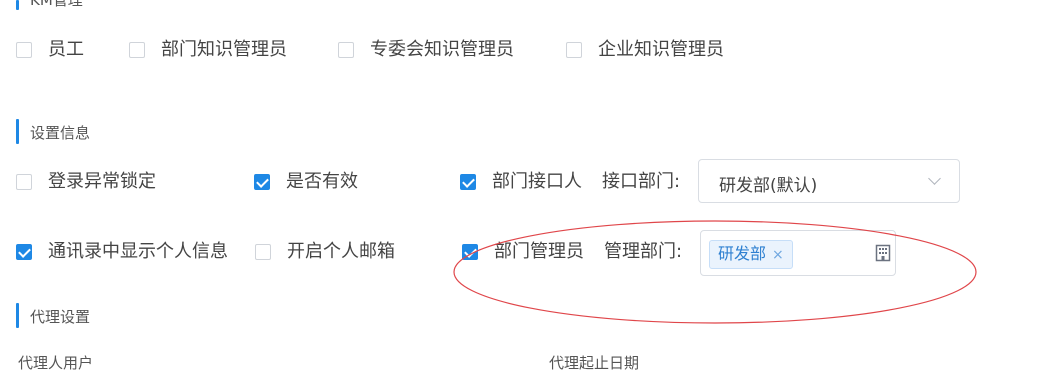 The height and width of the screenshot is (373, 1042). Describe the element at coordinates (829, 181) in the screenshot. I see `interface-dept-select: 研发部(默认)` at that location.